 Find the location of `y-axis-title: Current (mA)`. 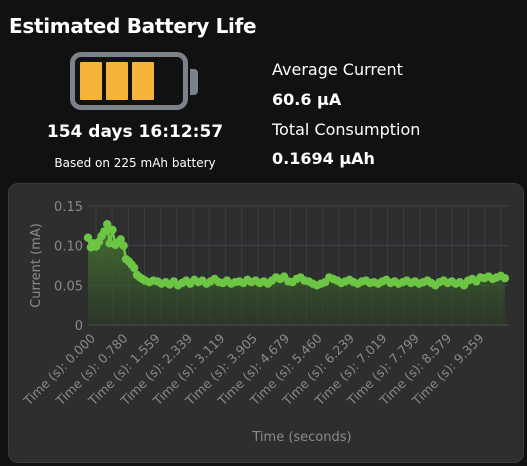

y-axis-title: Current (mA) is located at coordinates (36, 265).